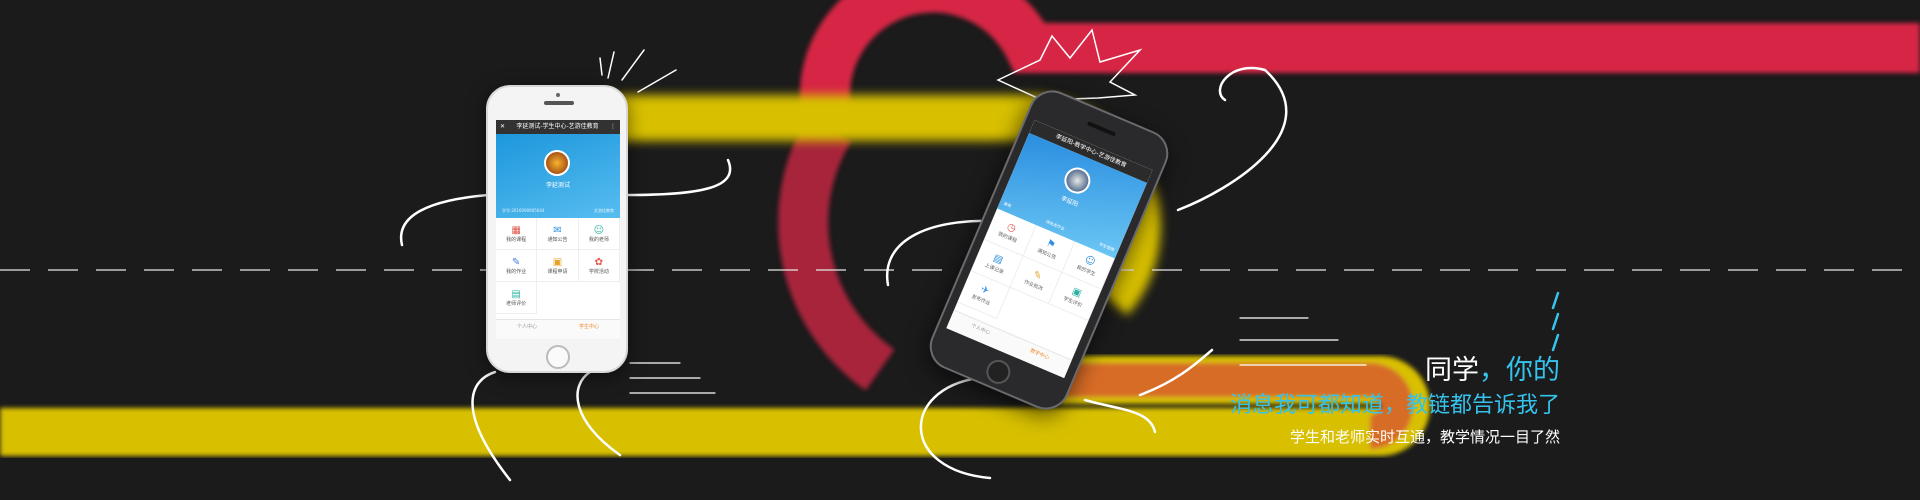 Image resolution: width=1920 pixels, height=500 pixels. I want to click on grid-item: ▦ 我的课程, so click(517, 234).